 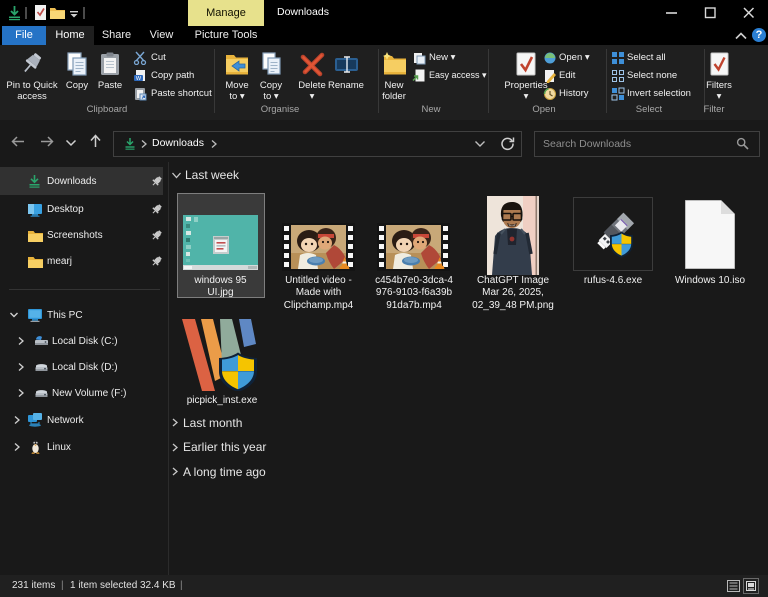 I want to click on svg-text: W, so click(x=139, y=79).